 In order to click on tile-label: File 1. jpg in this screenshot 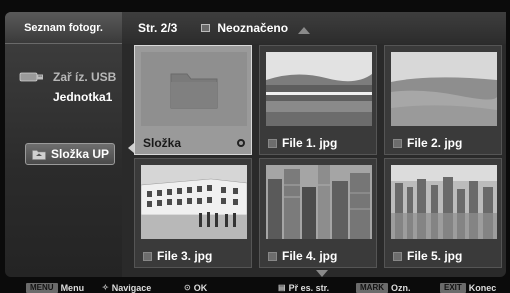, I will do `click(302, 143)`.